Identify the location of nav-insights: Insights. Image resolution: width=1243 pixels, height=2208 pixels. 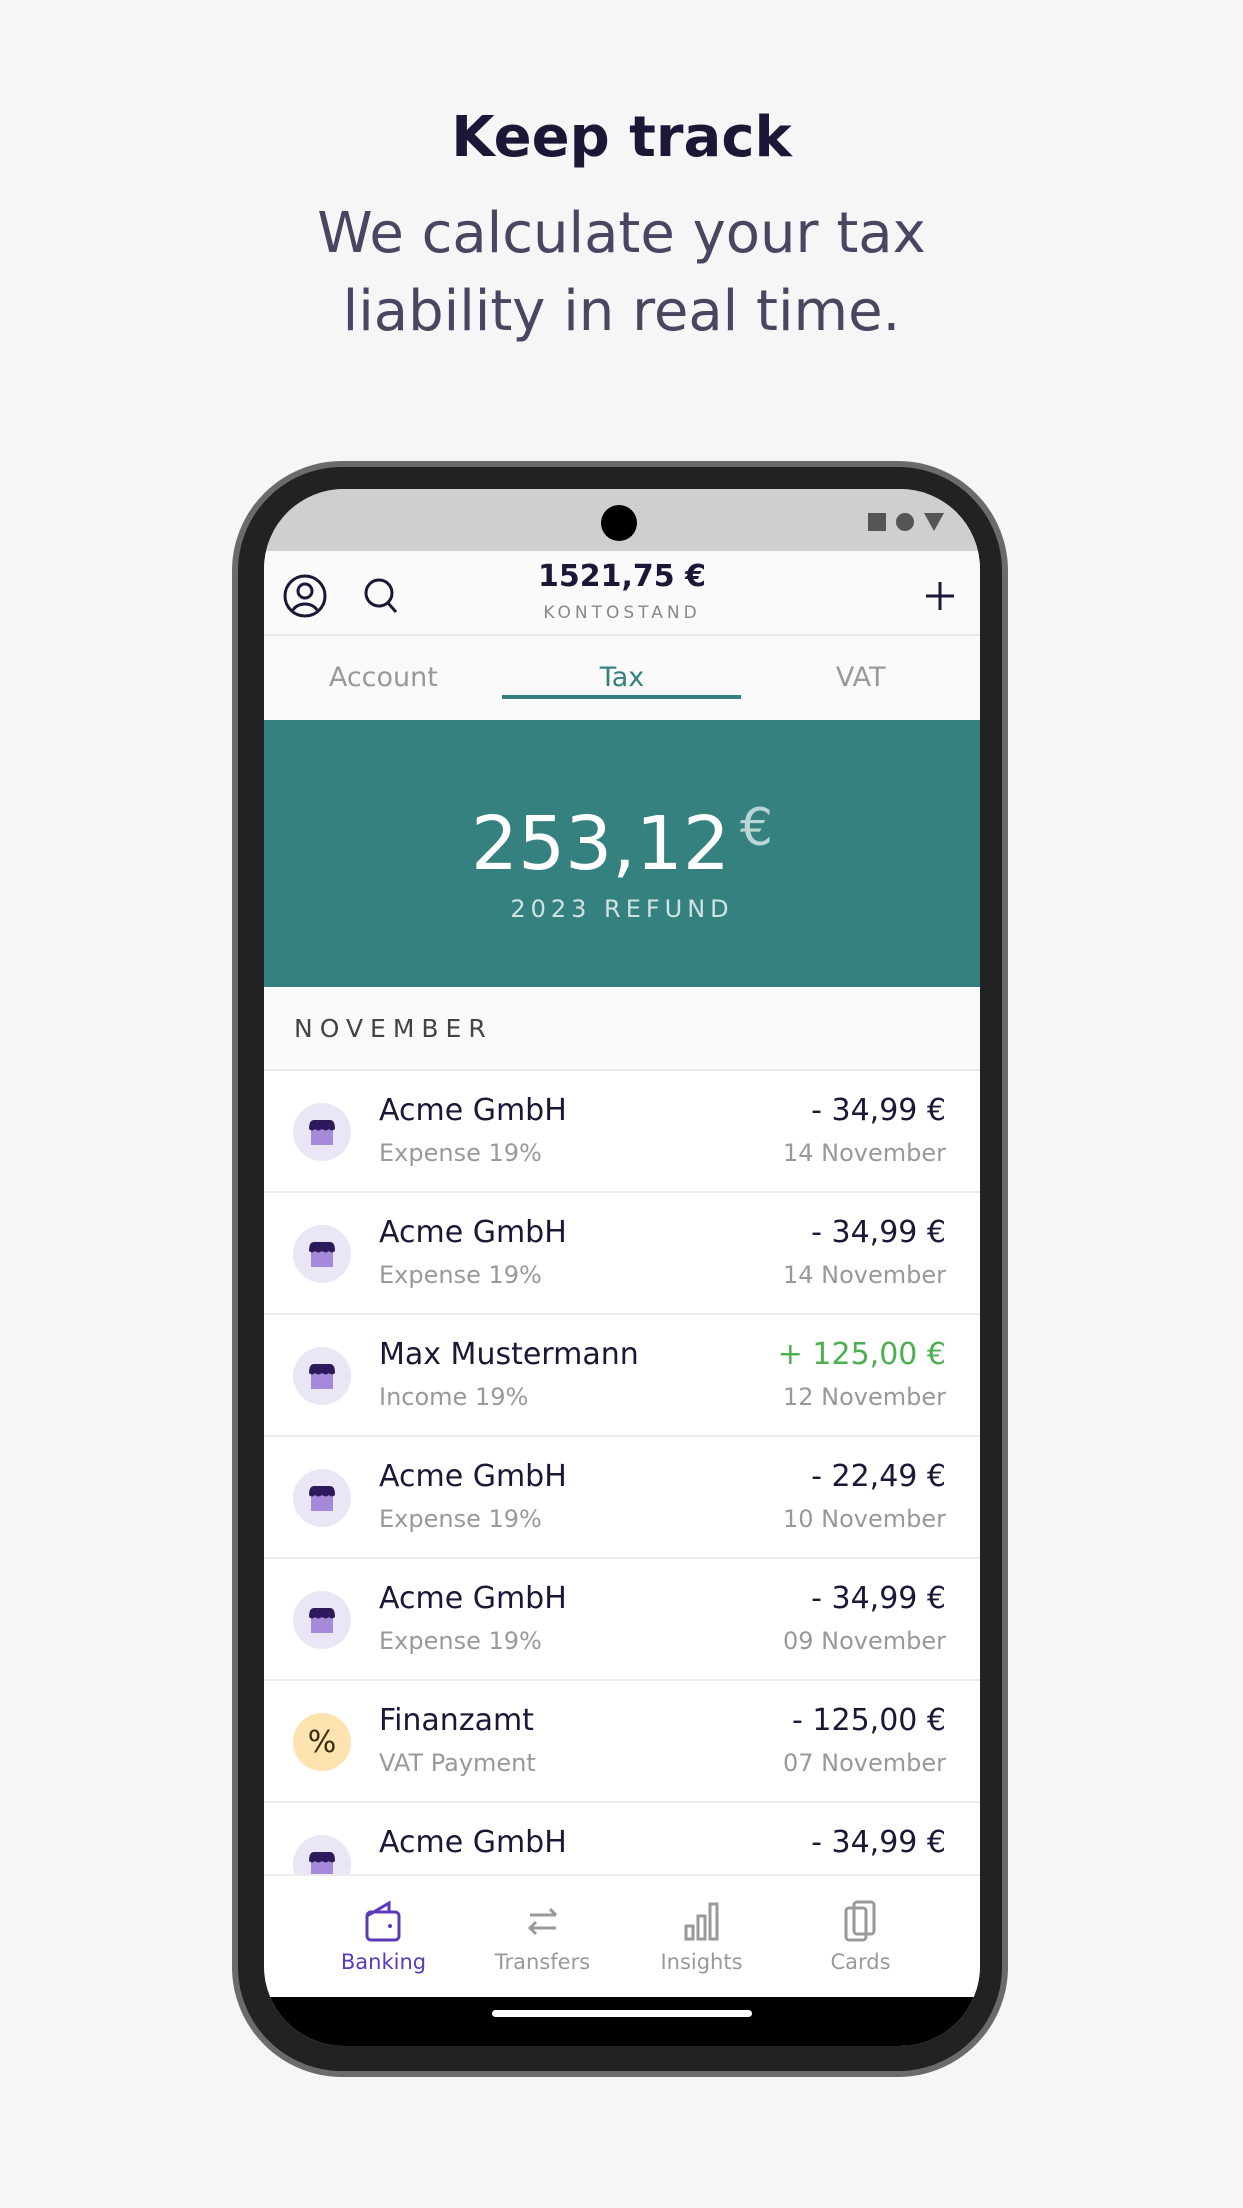
(701, 1936).